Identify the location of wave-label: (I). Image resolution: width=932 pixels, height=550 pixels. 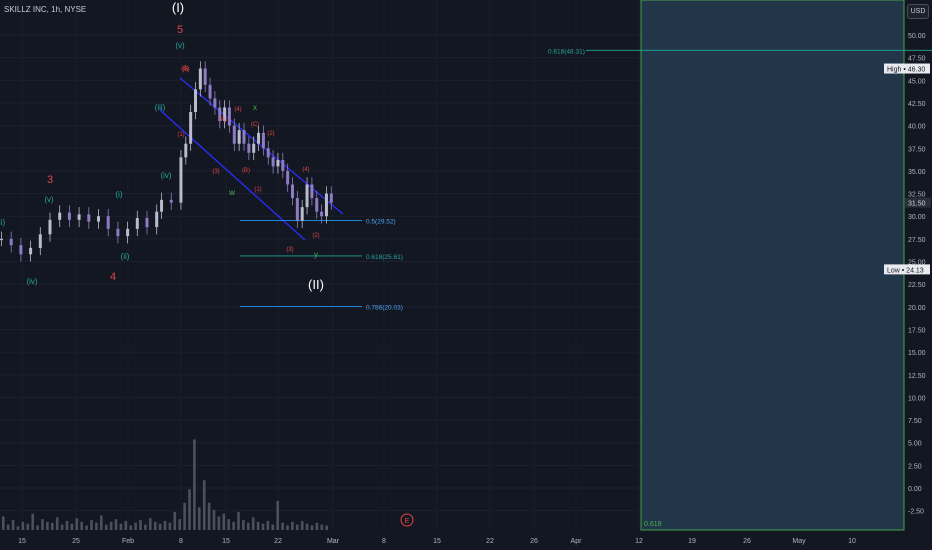
(178, 7).